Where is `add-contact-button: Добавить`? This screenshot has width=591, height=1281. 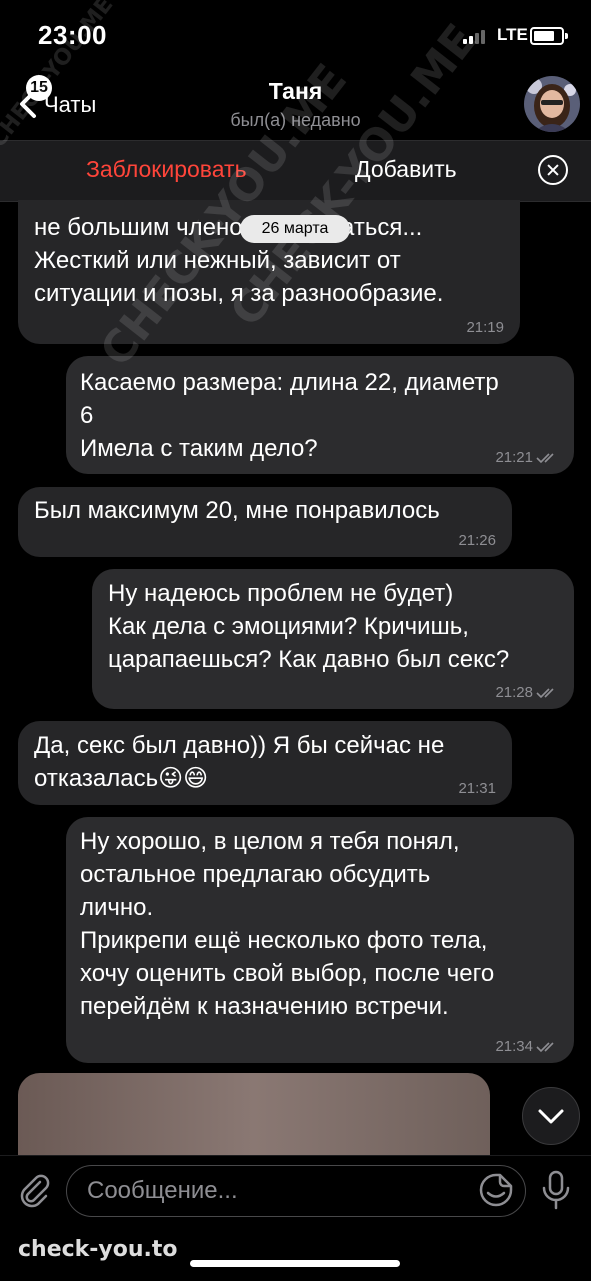 add-contact-button: Добавить is located at coordinates (406, 169).